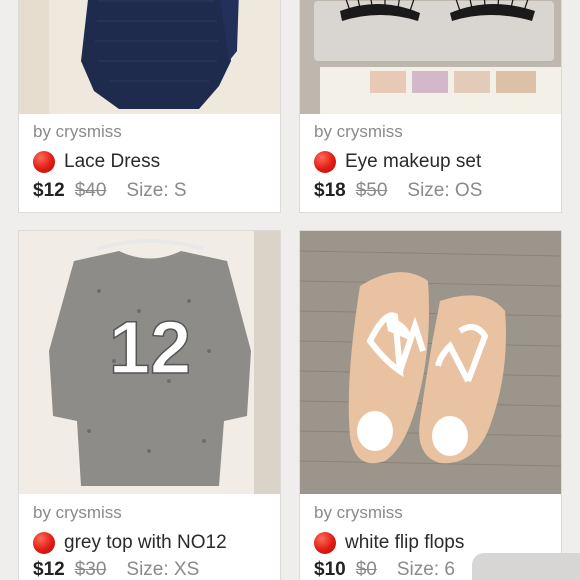  I want to click on listing-original-price: $40, so click(90, 190).